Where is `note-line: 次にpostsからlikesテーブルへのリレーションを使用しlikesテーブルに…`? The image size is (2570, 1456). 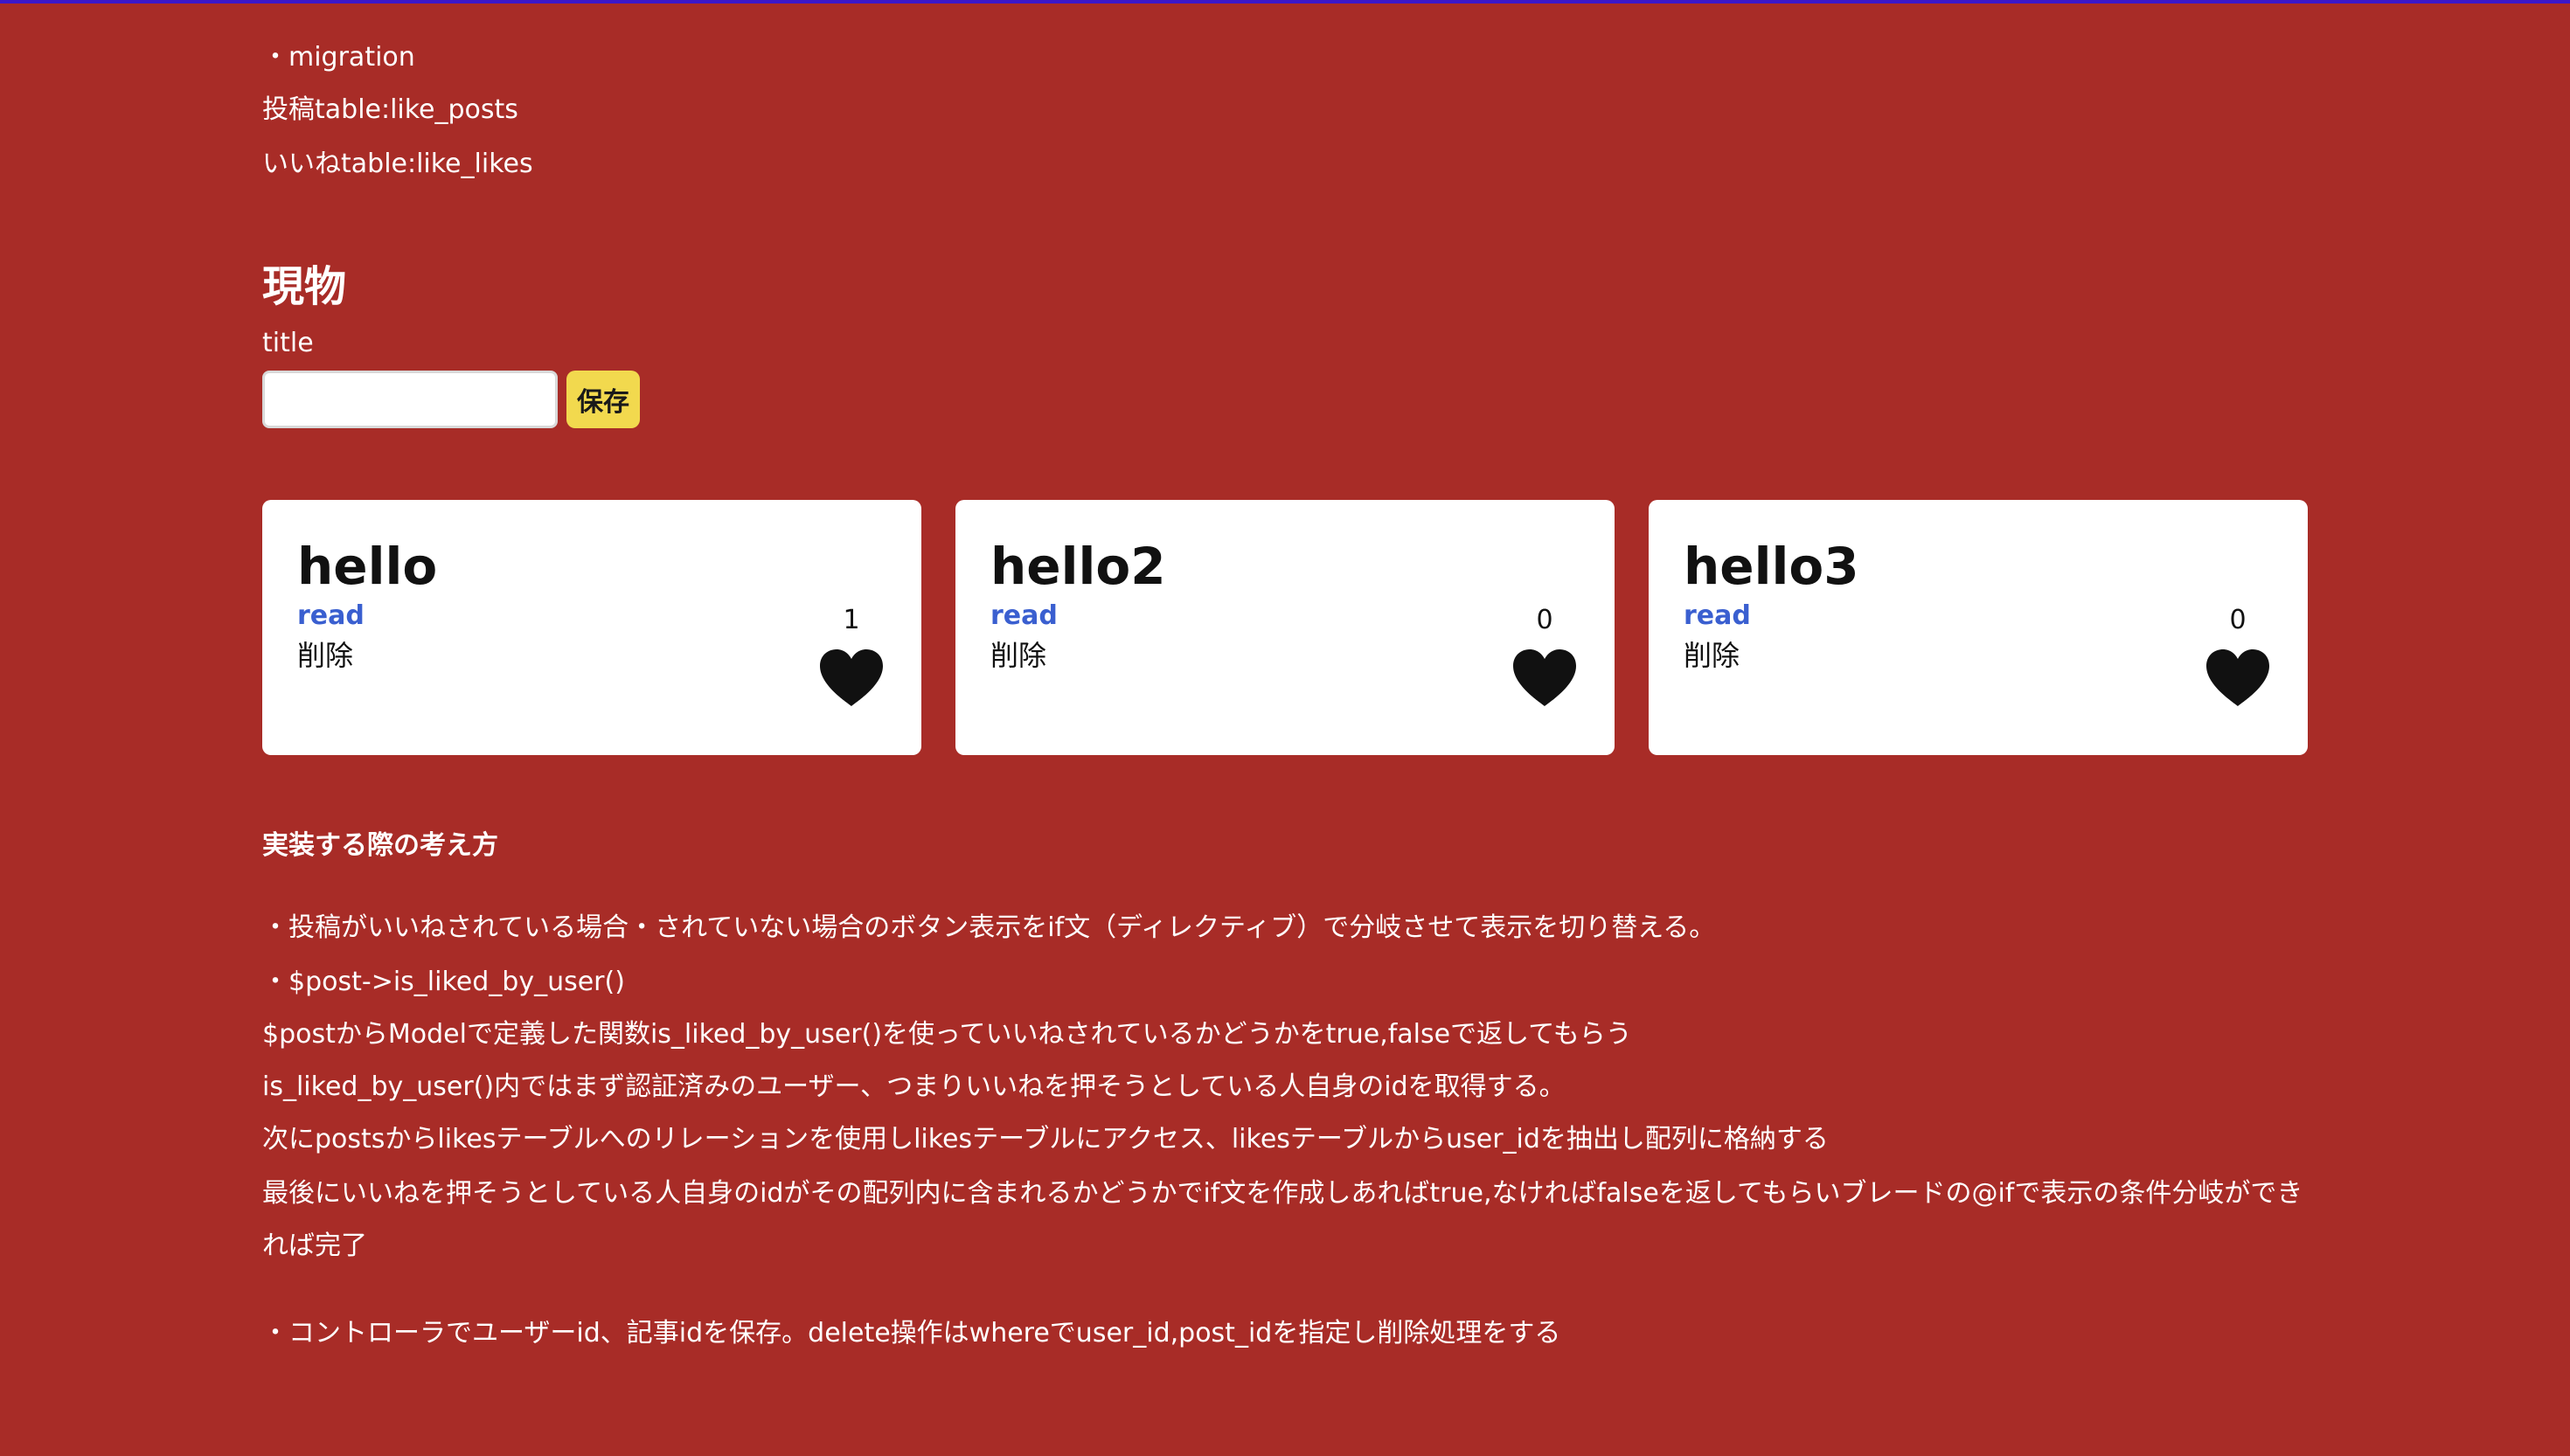
note-line: 次にpostsからlikesテーブルへのリレーションを使用しlikesテーブルに… is located at coordinates (1045, 1139).